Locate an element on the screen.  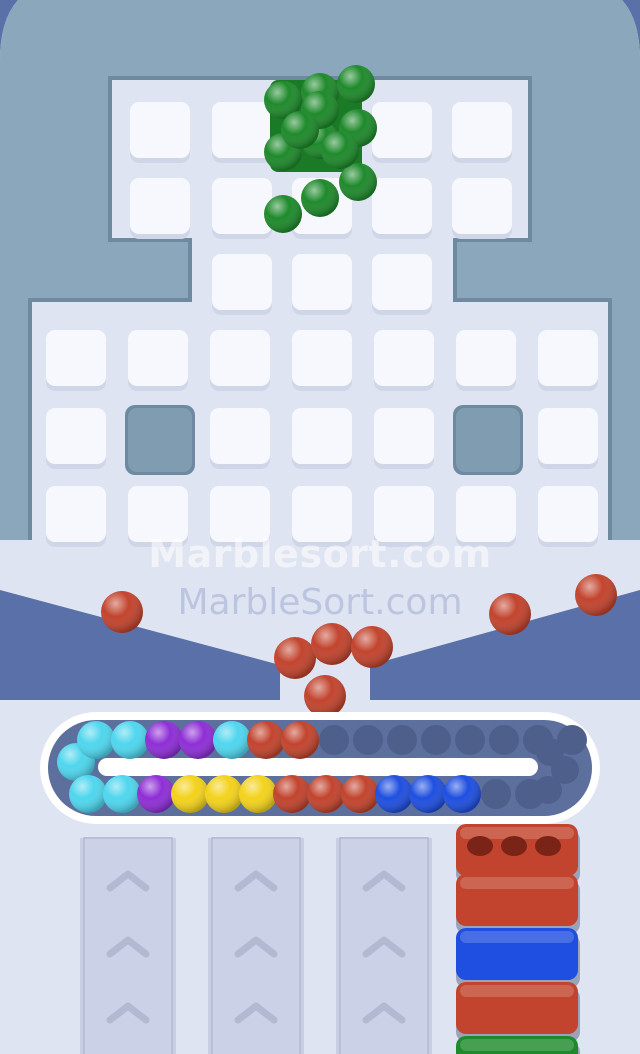
blue-stack-block is located at coordinates (518, 958).